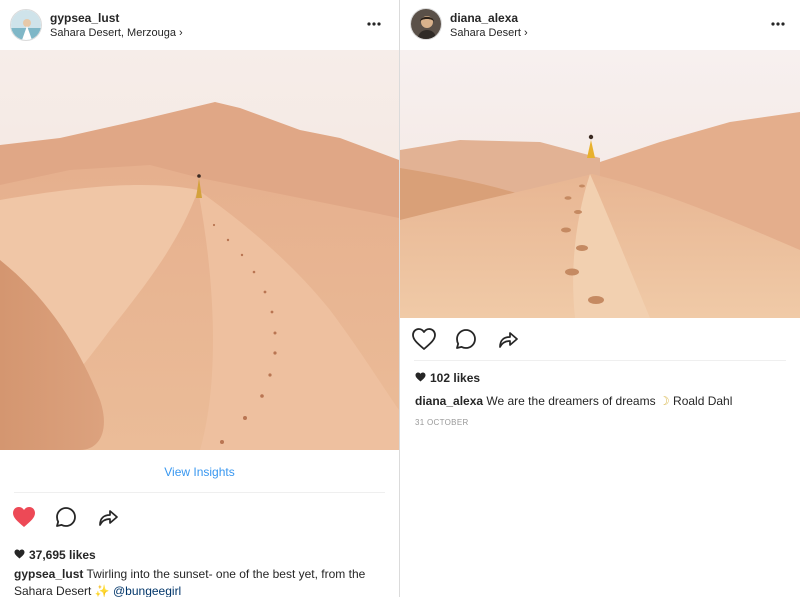 This screenshot has height=597, width=800. What do you see at coordinates (600, 25) in the screenshot?
I see `post-header: diana_alexa Sahara Desert ›` at bounding box center [600, 25].